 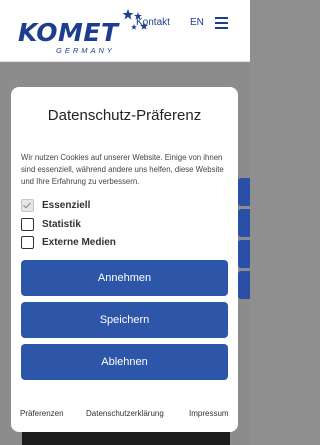 What do you see at coordinates (244, 192) in the screenshot?
I see `side-tab-mail-icon` at bounding box center [244, 192].